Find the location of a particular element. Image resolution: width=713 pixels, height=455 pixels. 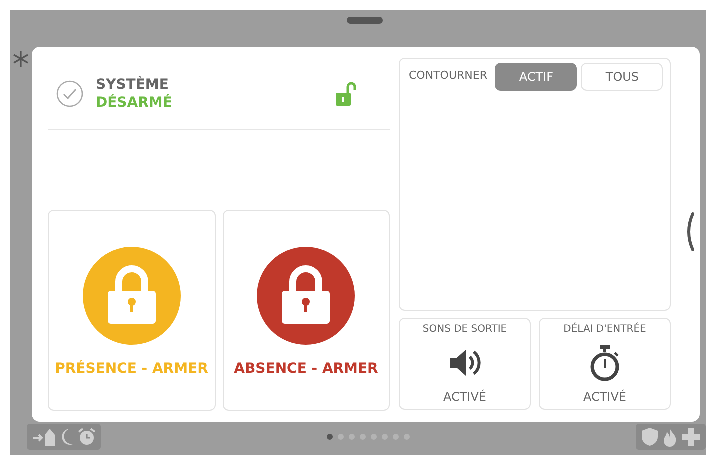

filter-tab: TOUS is located at coordinates (622, 77).